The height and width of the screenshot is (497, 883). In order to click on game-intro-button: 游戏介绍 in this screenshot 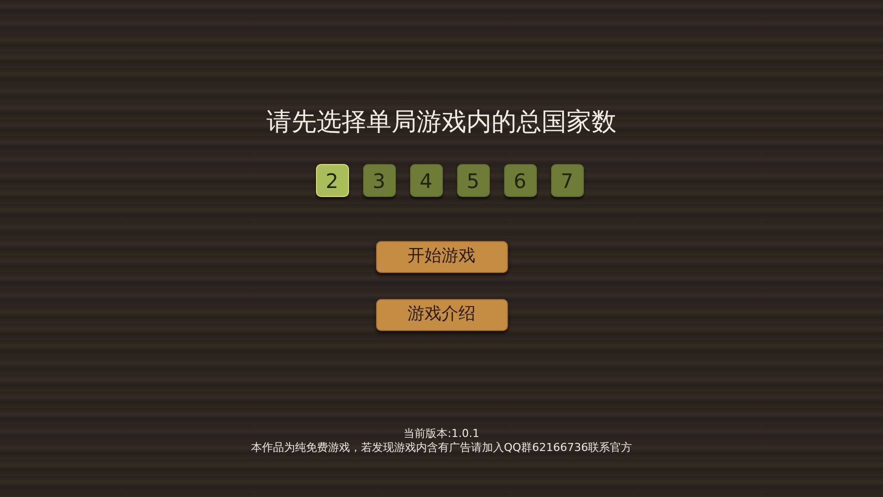, I will do `click(442, 315)`.